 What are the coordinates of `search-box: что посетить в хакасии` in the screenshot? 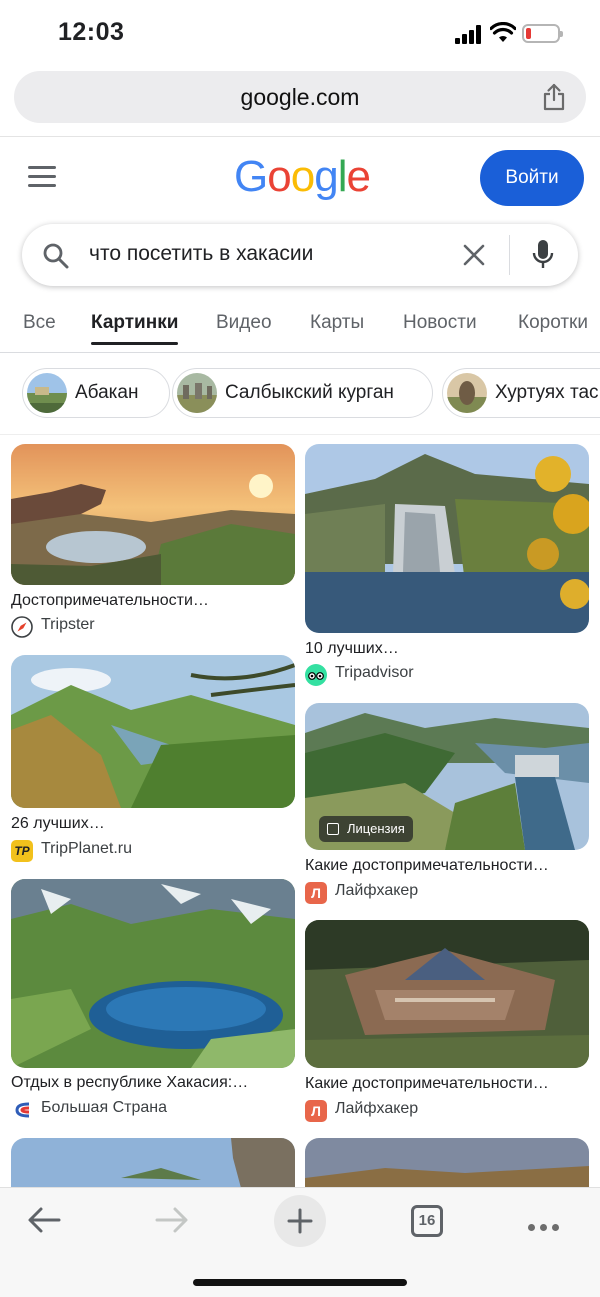 It's located at (300, 255).